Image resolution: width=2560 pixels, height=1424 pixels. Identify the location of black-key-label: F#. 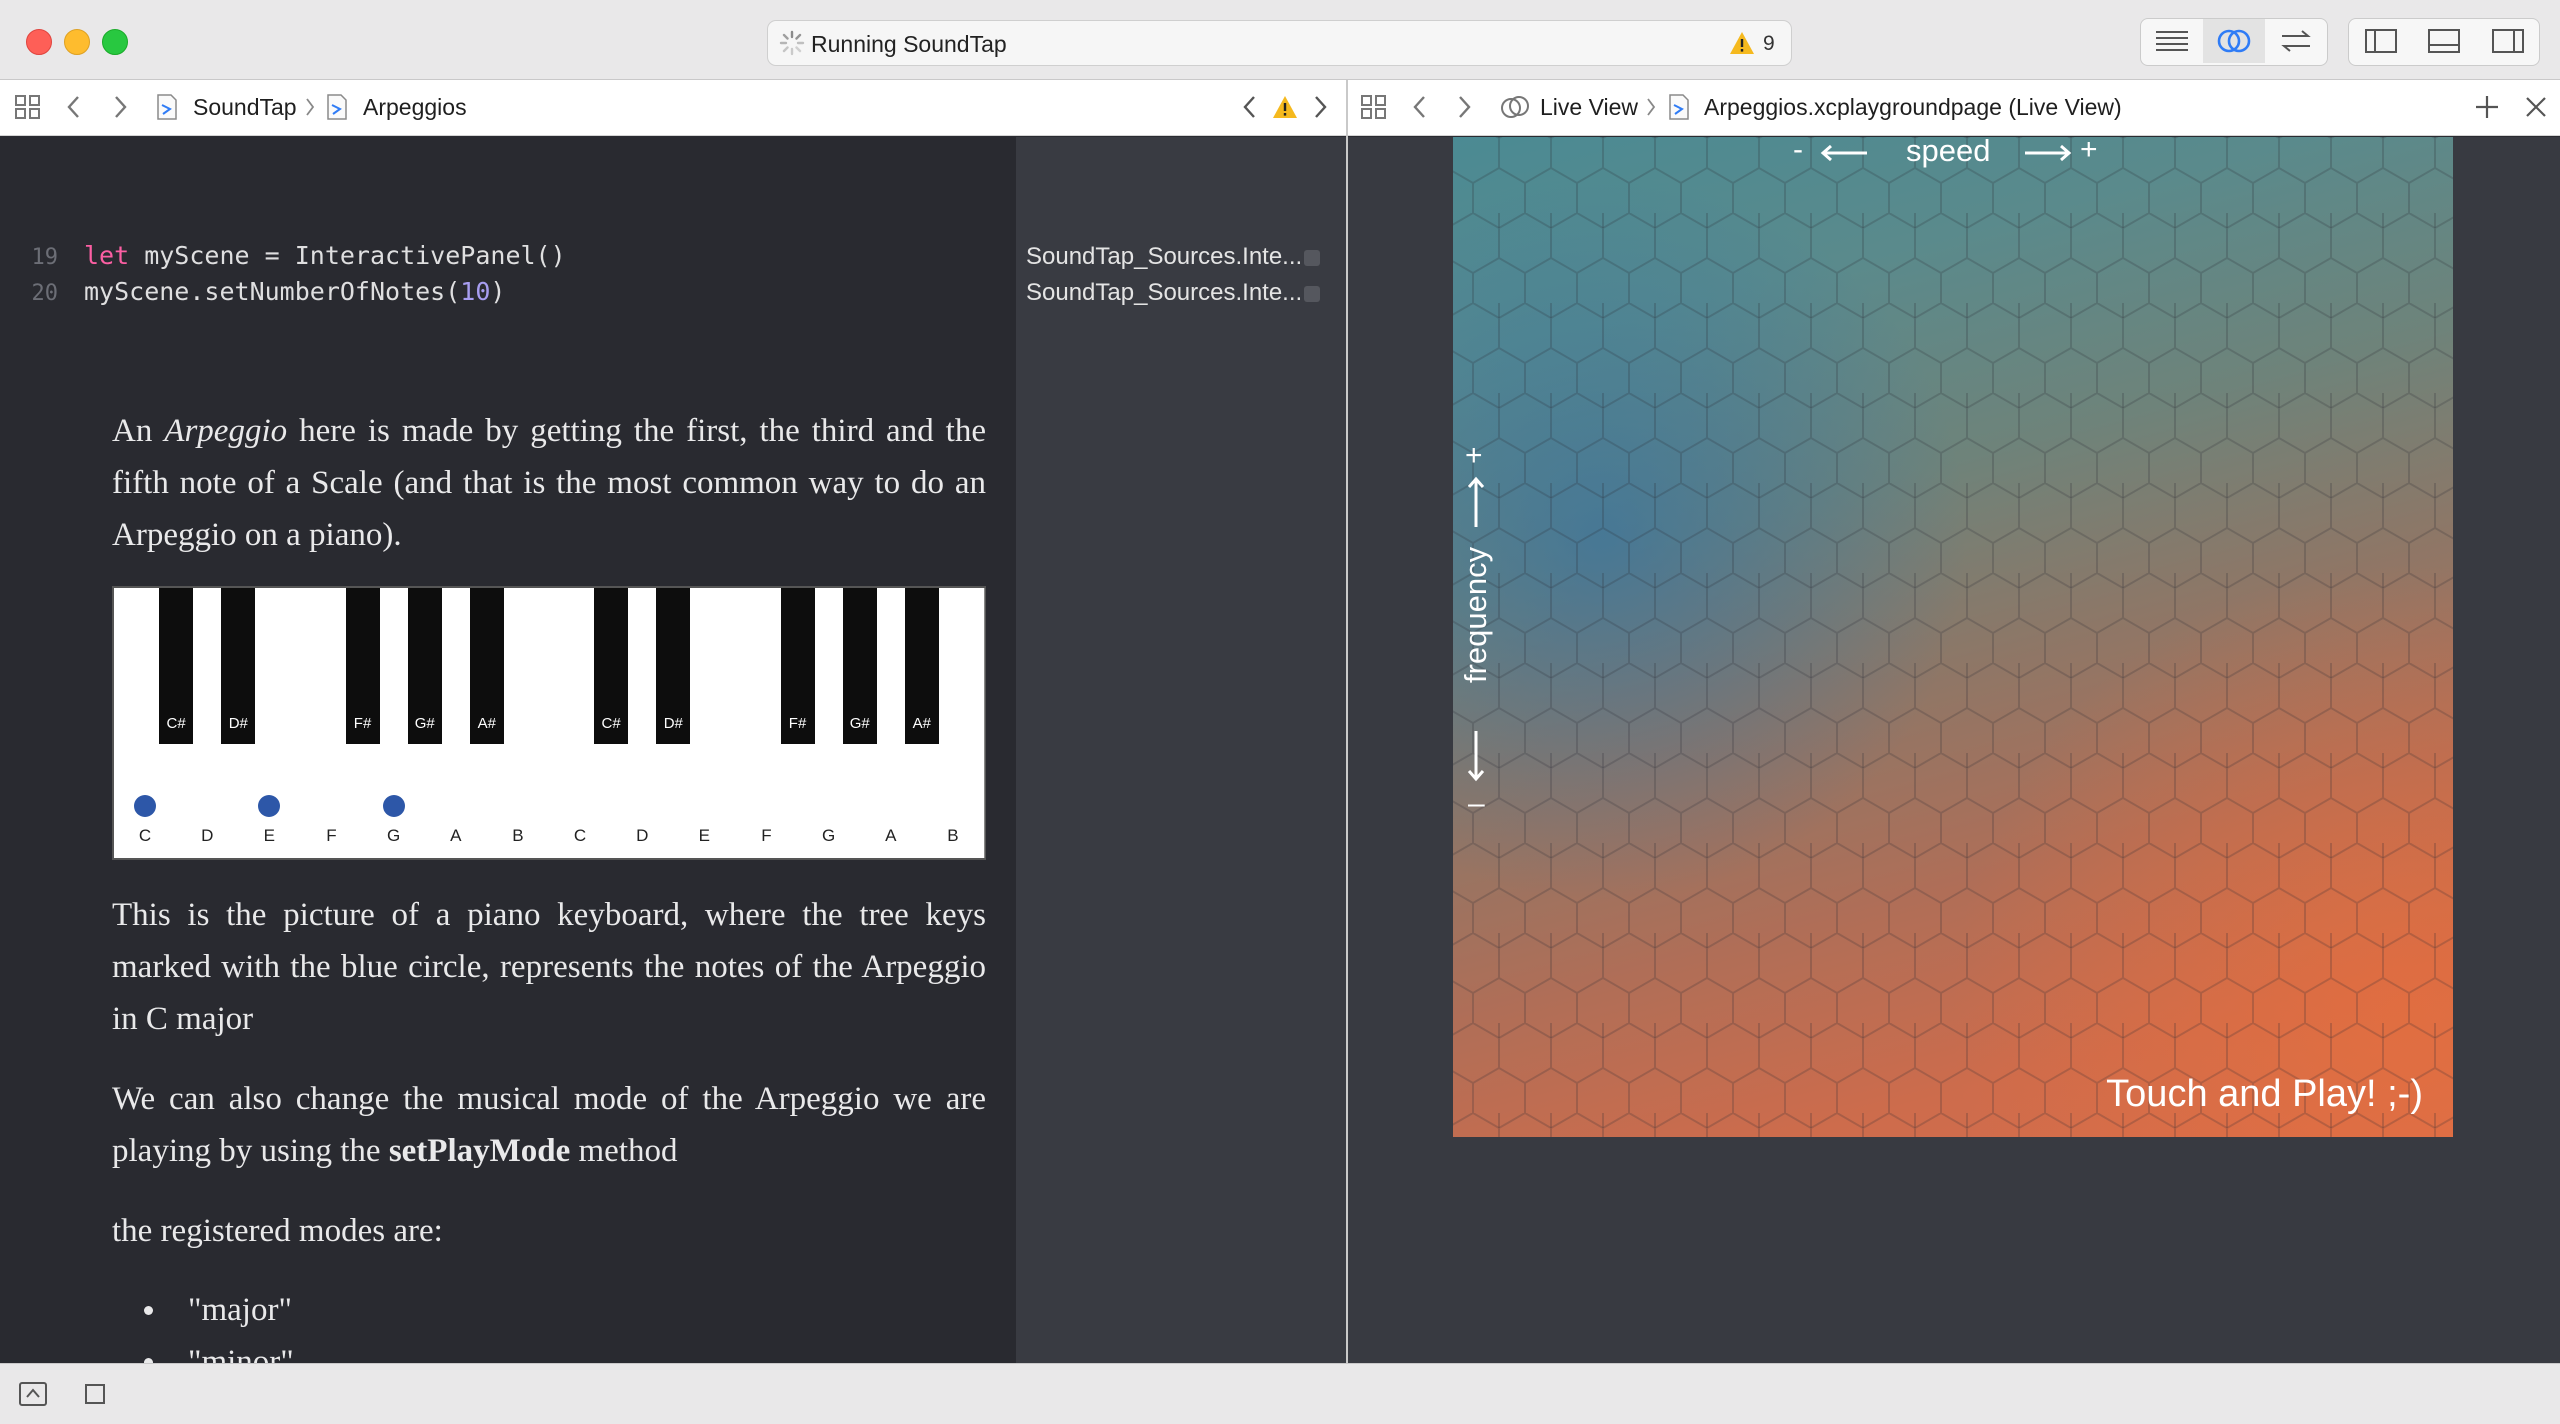
(362, 723).